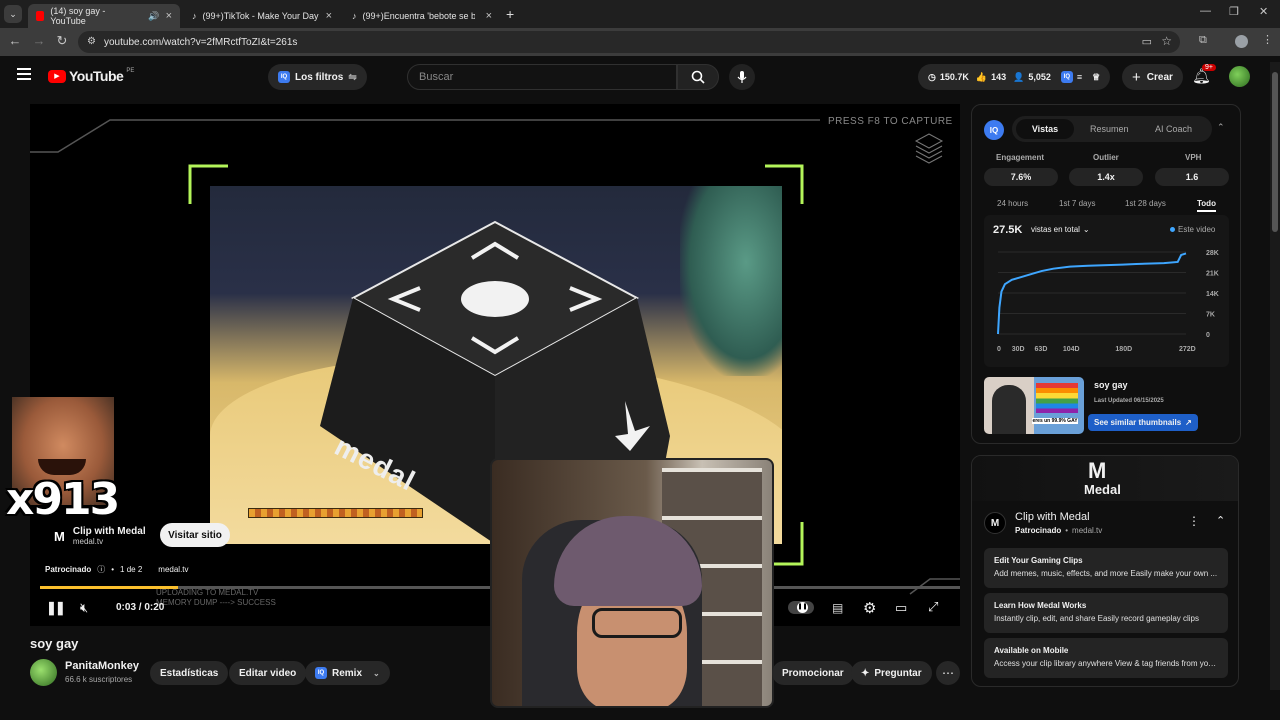 The image size is (1280, 720). Describe the element at coordinates (1267, 39) in the screenshot. I see `browser-menu-icon: ⋮` at that location.